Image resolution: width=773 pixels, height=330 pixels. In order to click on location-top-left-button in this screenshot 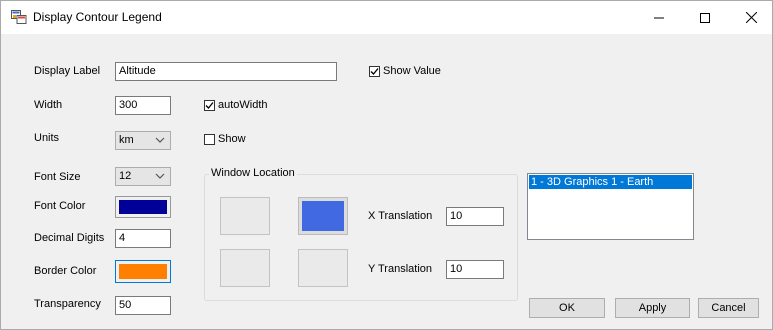, I will do `click(245, 216)`.